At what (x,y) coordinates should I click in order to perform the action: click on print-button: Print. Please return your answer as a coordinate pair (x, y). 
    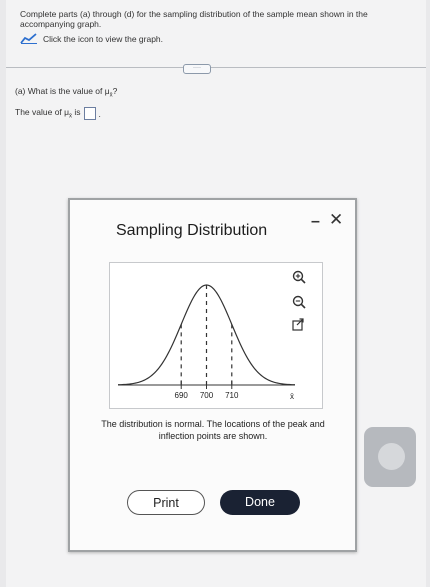
    Looking at the image, I should click on (166, 502).